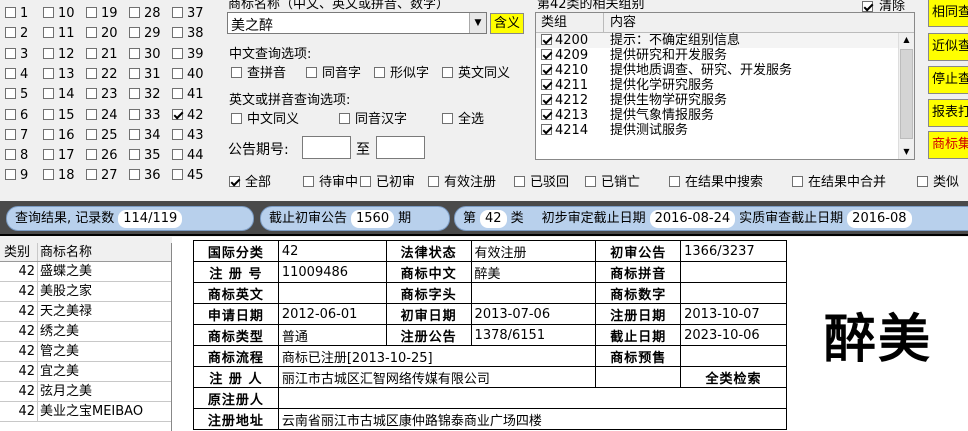  Describe the element at coordinates (145, 176) in the screenshot. I see `class-checkbox: 36` at that location.